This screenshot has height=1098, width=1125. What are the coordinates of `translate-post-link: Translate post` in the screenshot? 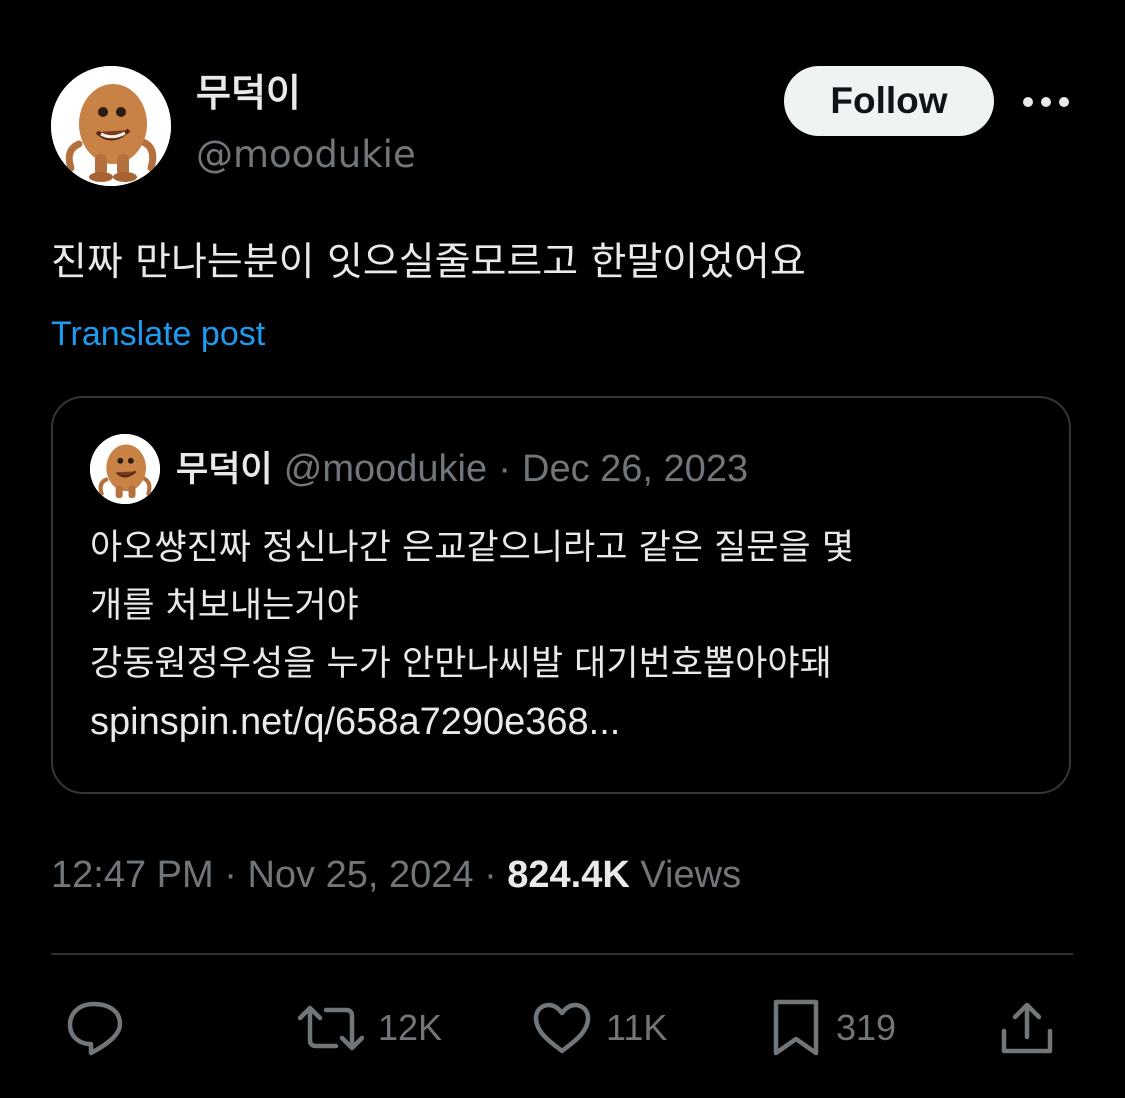 It's located at (158, 334).